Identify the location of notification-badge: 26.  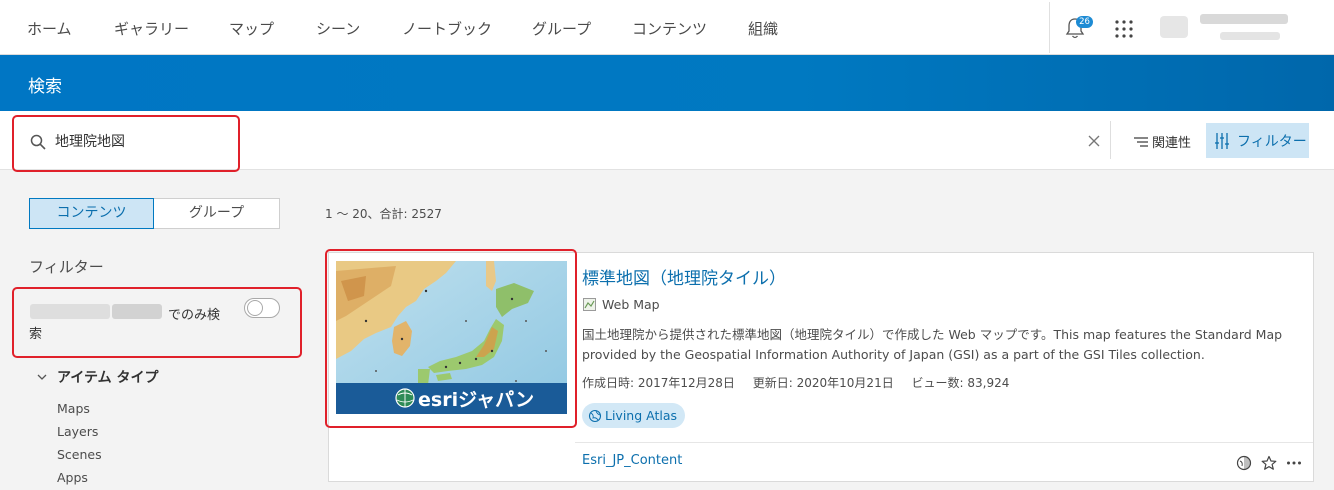
(1084, 22).